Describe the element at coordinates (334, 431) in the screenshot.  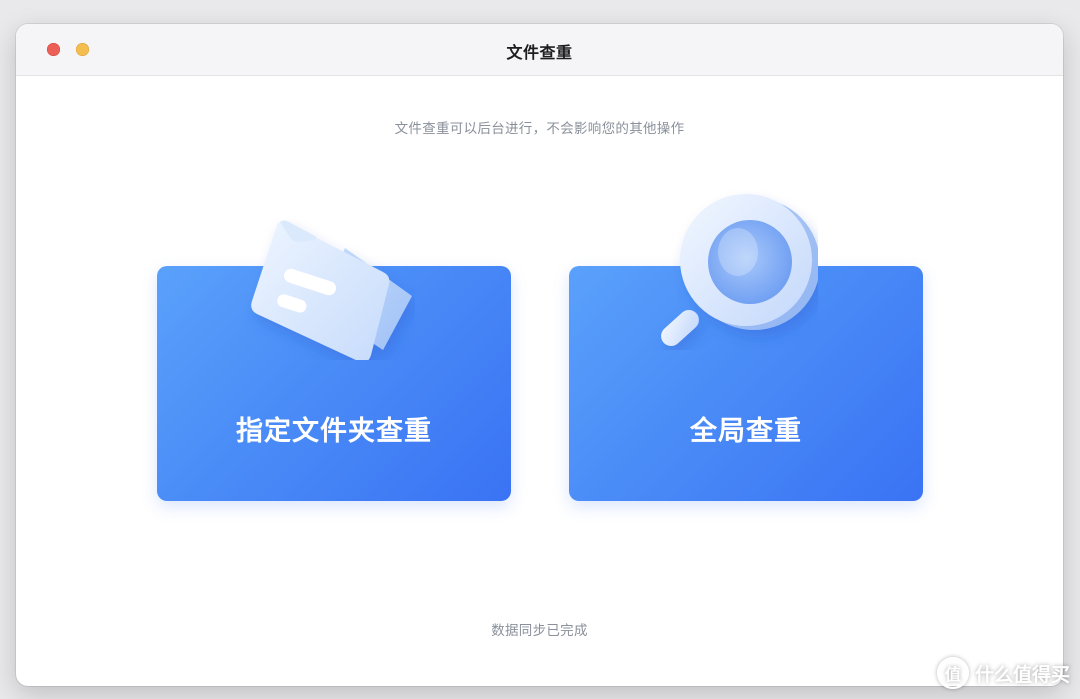
I see `folder-dedupe-label: 指定文件夹查重` at that location.